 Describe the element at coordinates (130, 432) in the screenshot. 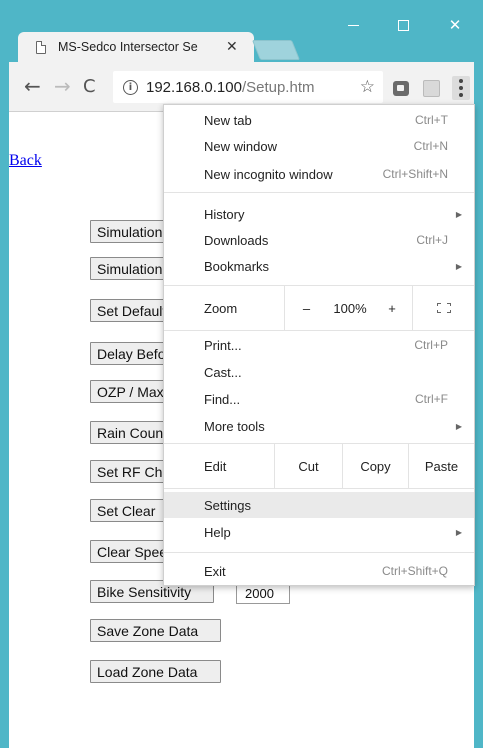

I see `rain-count-button: Rain Count` at that location.